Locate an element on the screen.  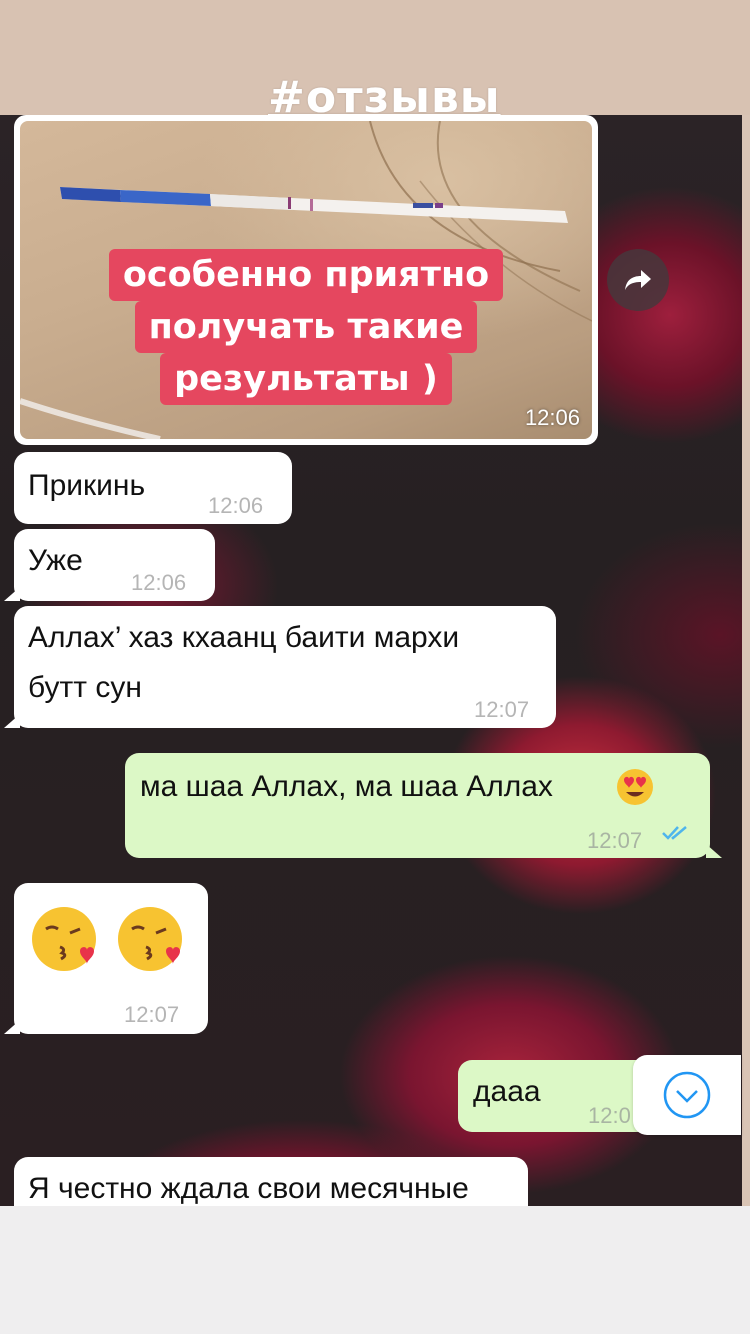
message-time: 12:0 is located at coordinates (609, 1115).